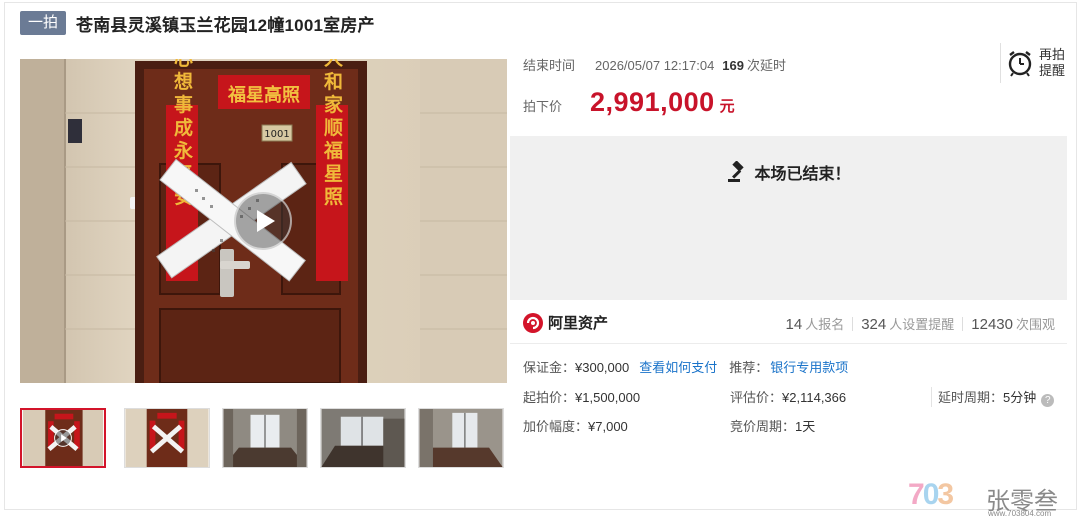  Describe the element at coordinates (794, 324) in the screenshot. I see `signup-count: 14` at that location.